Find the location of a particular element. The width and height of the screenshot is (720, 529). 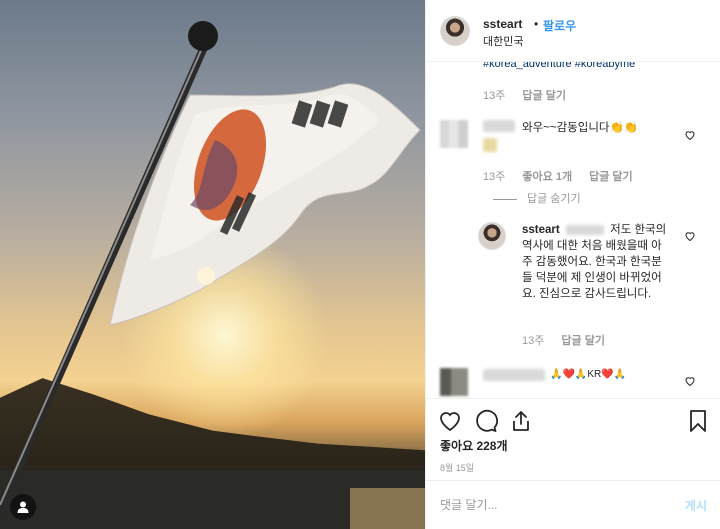

reply-time: 13주 is located at coordinates (533, 341).